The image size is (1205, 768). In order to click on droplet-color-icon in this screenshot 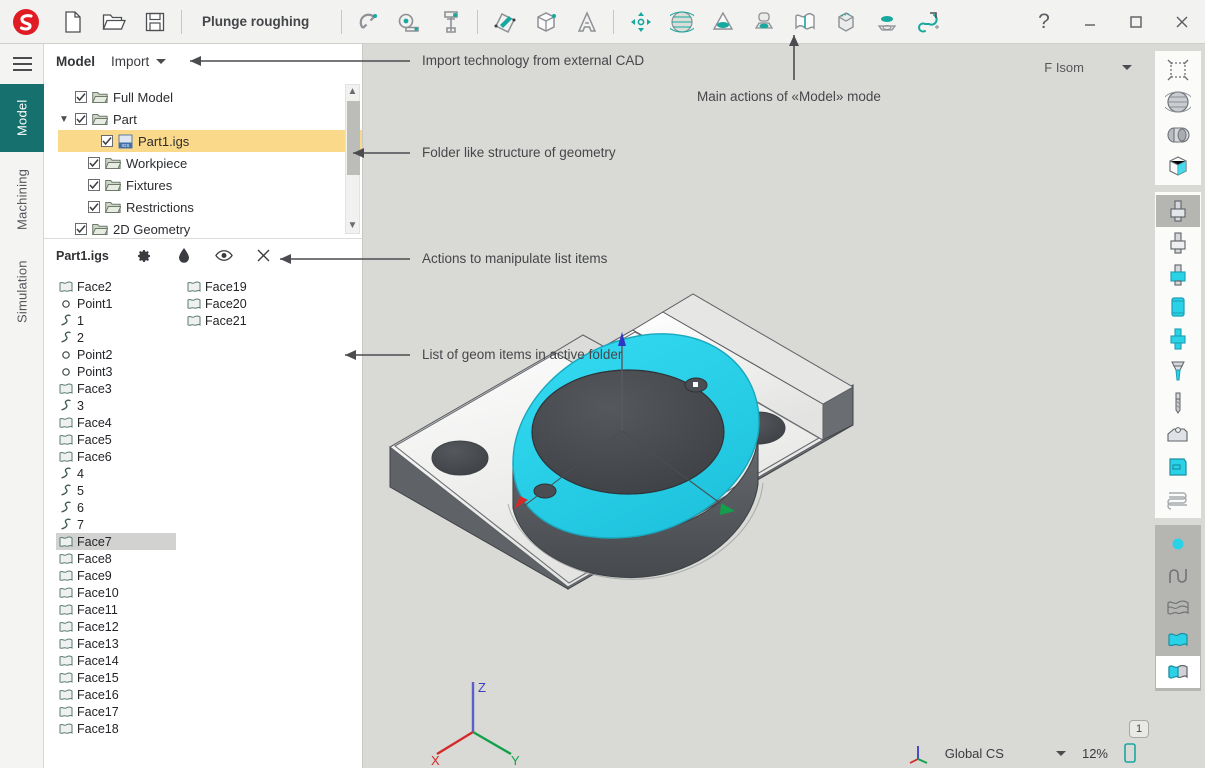, I will do `click(184, 256)`.